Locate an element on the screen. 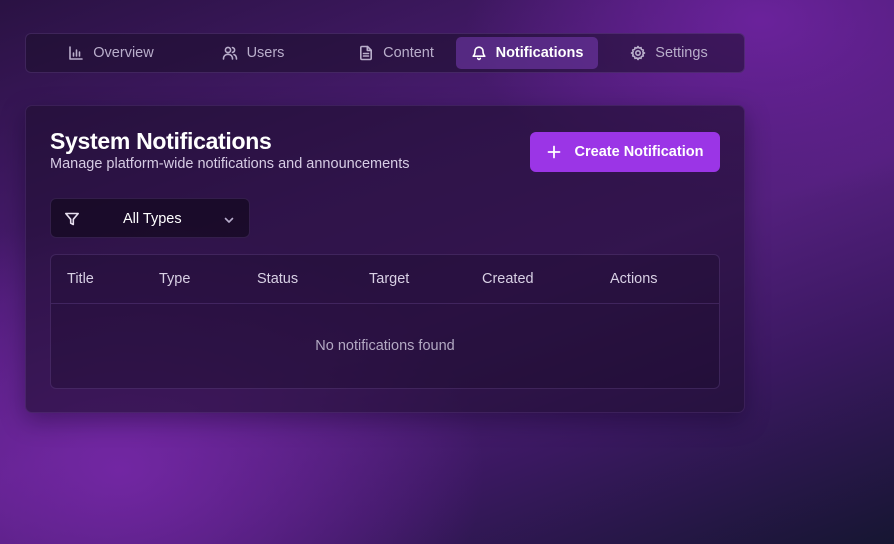 The width and height of the screenshot is (894, 544). tab-settings: Settings is located at coordinates (669, 53).